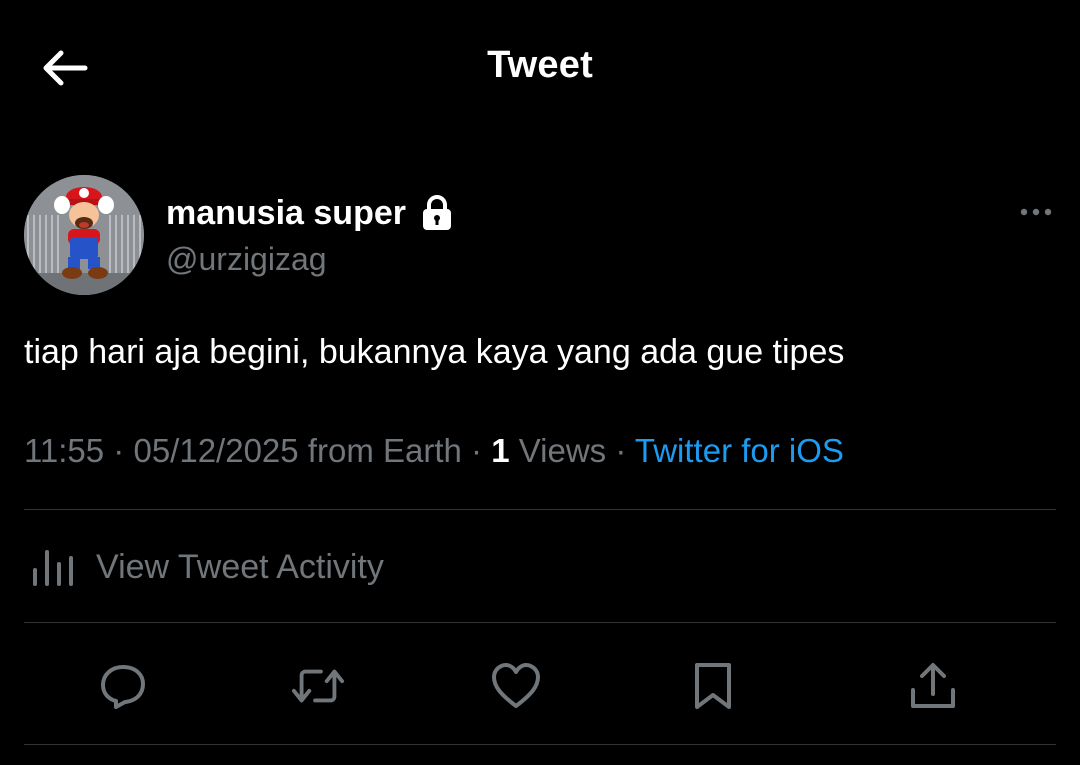 The height and width of the screenshot is (765, 1080). I want to click on retweet-icon, so click(318, 686).